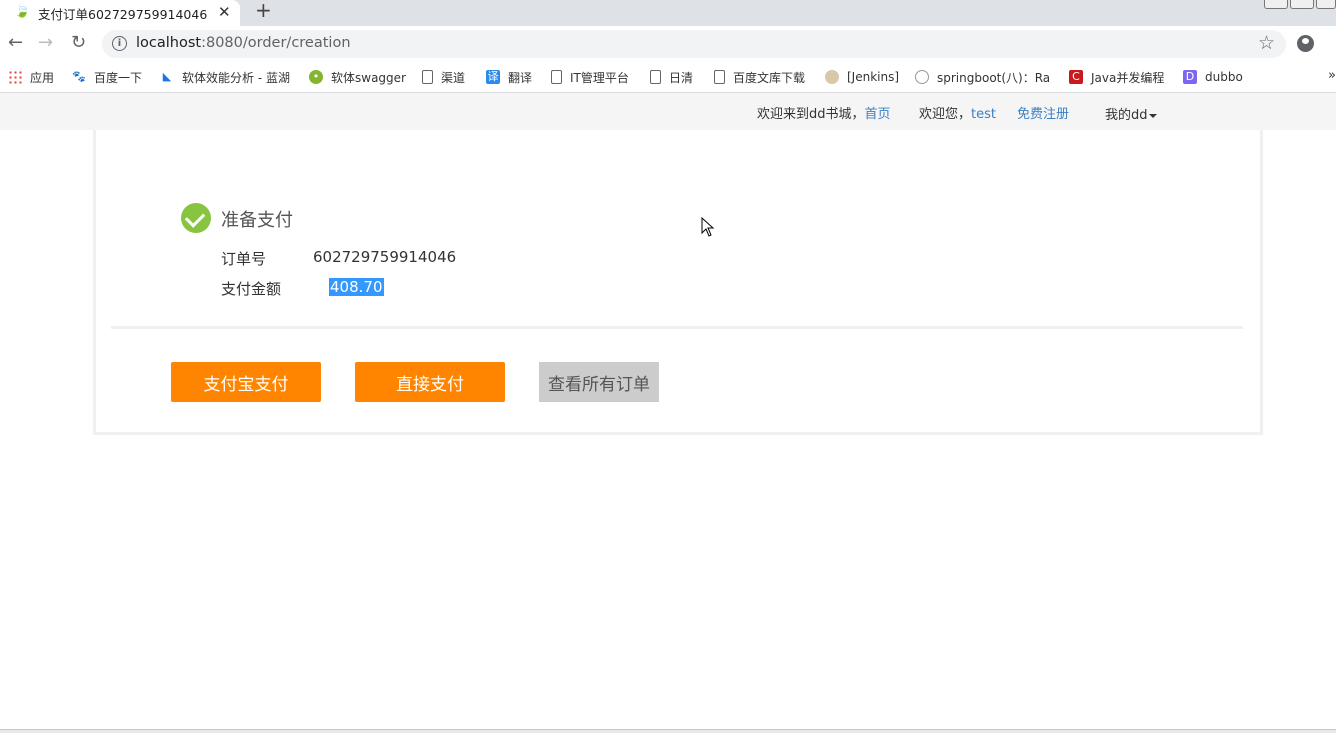 The height and width of the screenshot is (733, 1336). I want to click on bookmark-translate: 译 翻译, so click(509, 77).